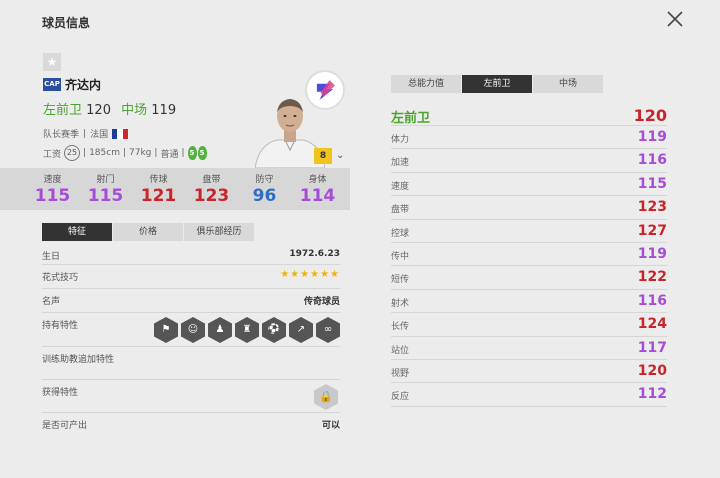 The image size is (720, 478). What do you see at coordinates (98, 110) in the screenshot?
I see `position-primary-value: 120` at bounding box center [98, 110].